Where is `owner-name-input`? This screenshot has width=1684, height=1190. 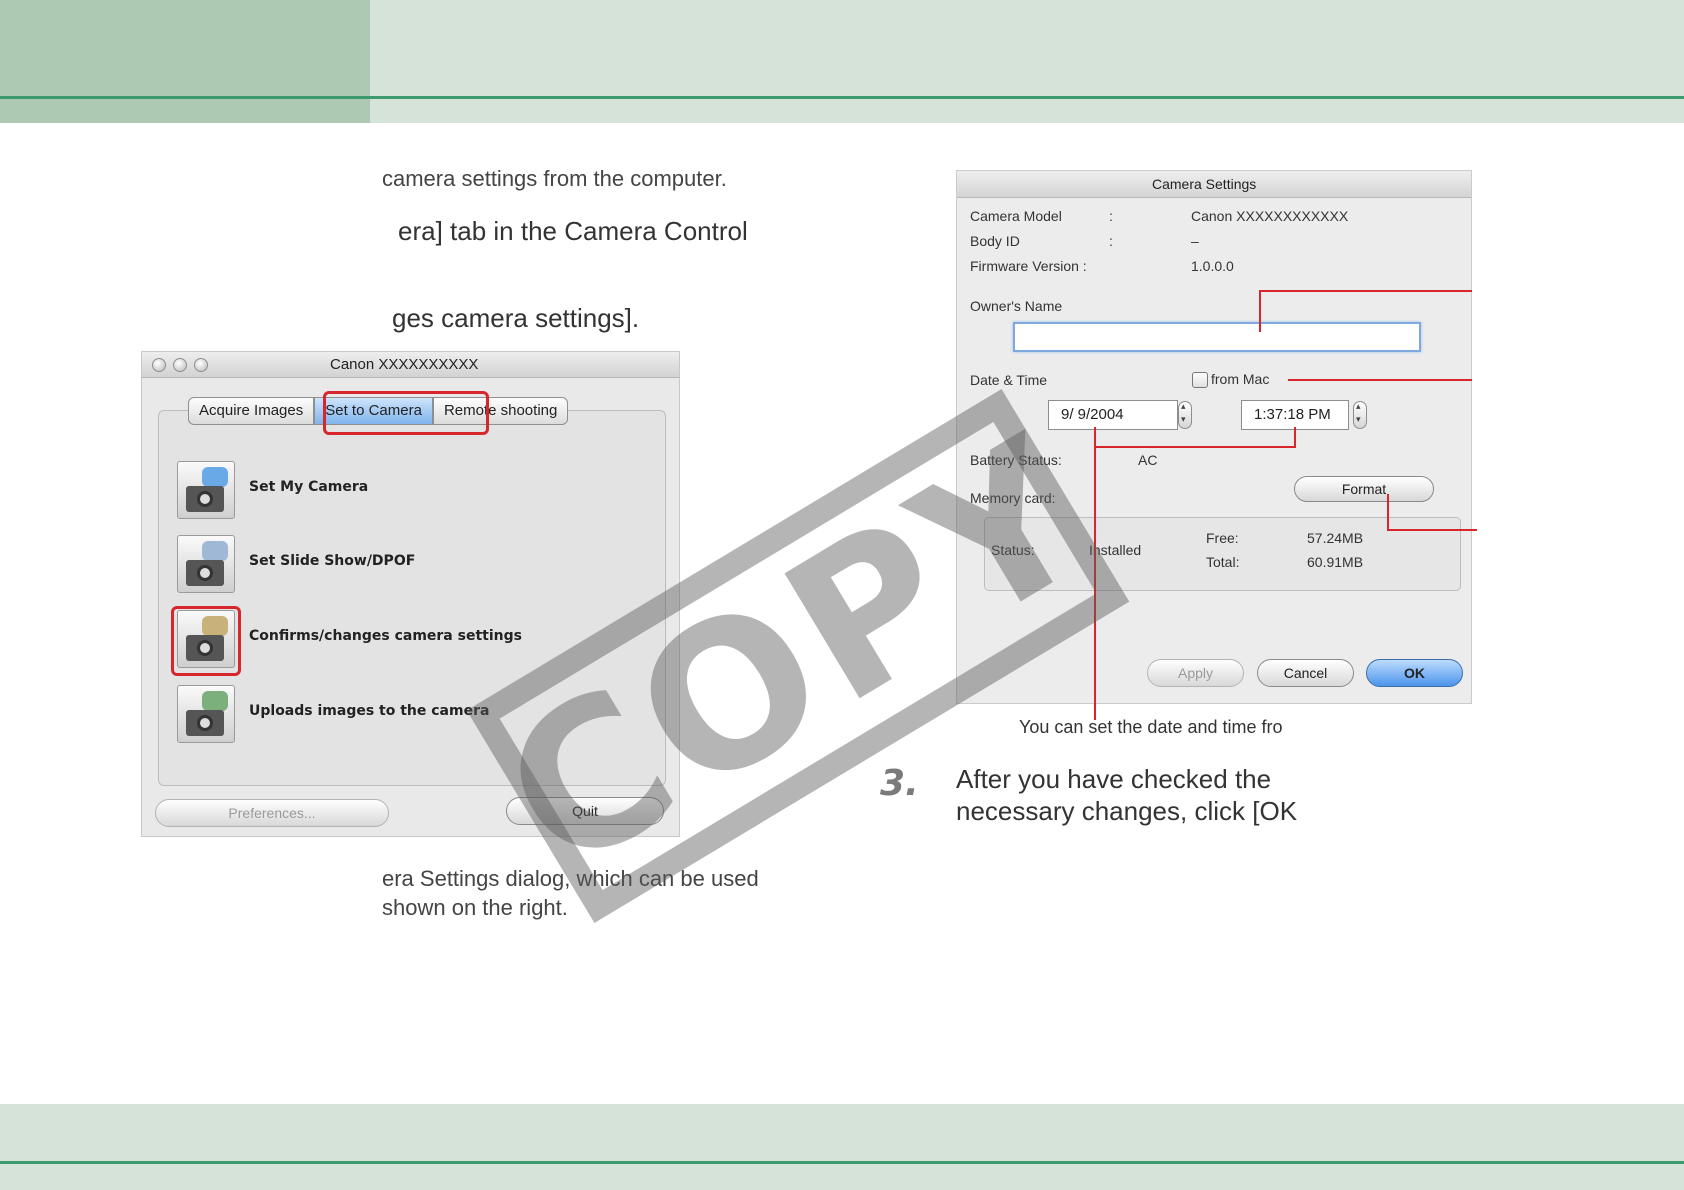 owner-name-input is located at coordinates (1217, 337).